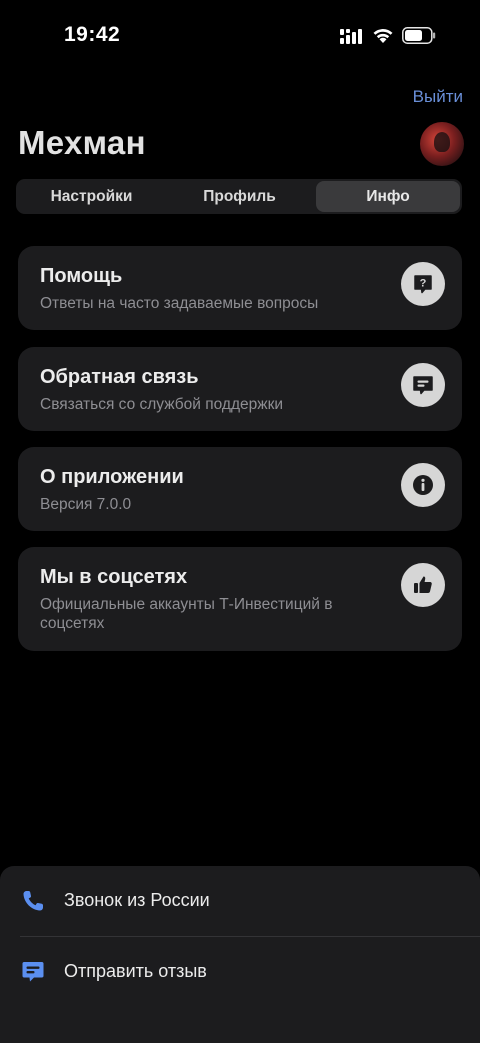 The width and height of the screenshot is (480, 1043). I want to click on card-title: Помощь, so click(81, 276).